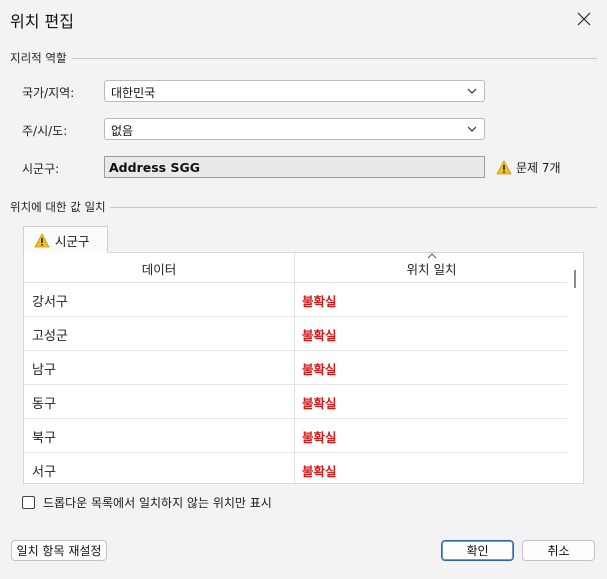  Describe the element at coordinates (42, 21) in the screenshot. I see `window-title: 위치 편집` at that location.